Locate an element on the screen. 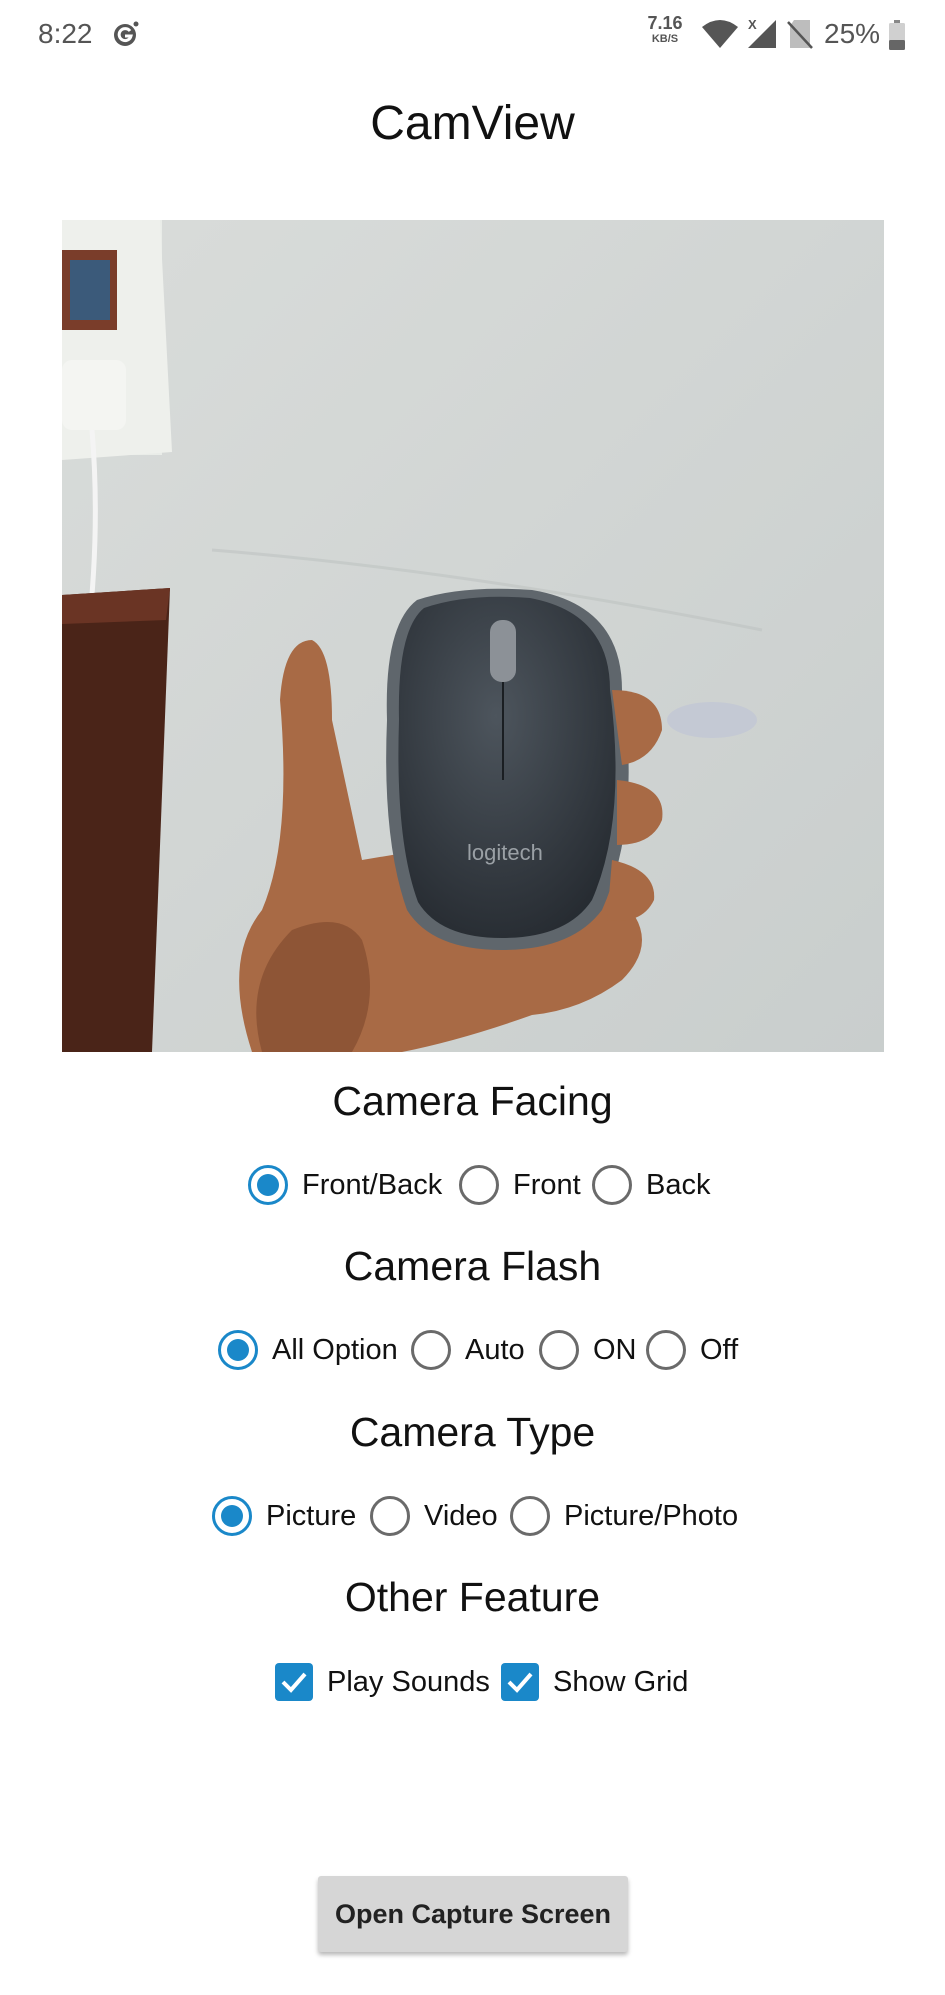 Image resolution: width=945 pixels, height=1995 pixels. network-speed: 7.16 KB/S is located at coordinates (665, 29).